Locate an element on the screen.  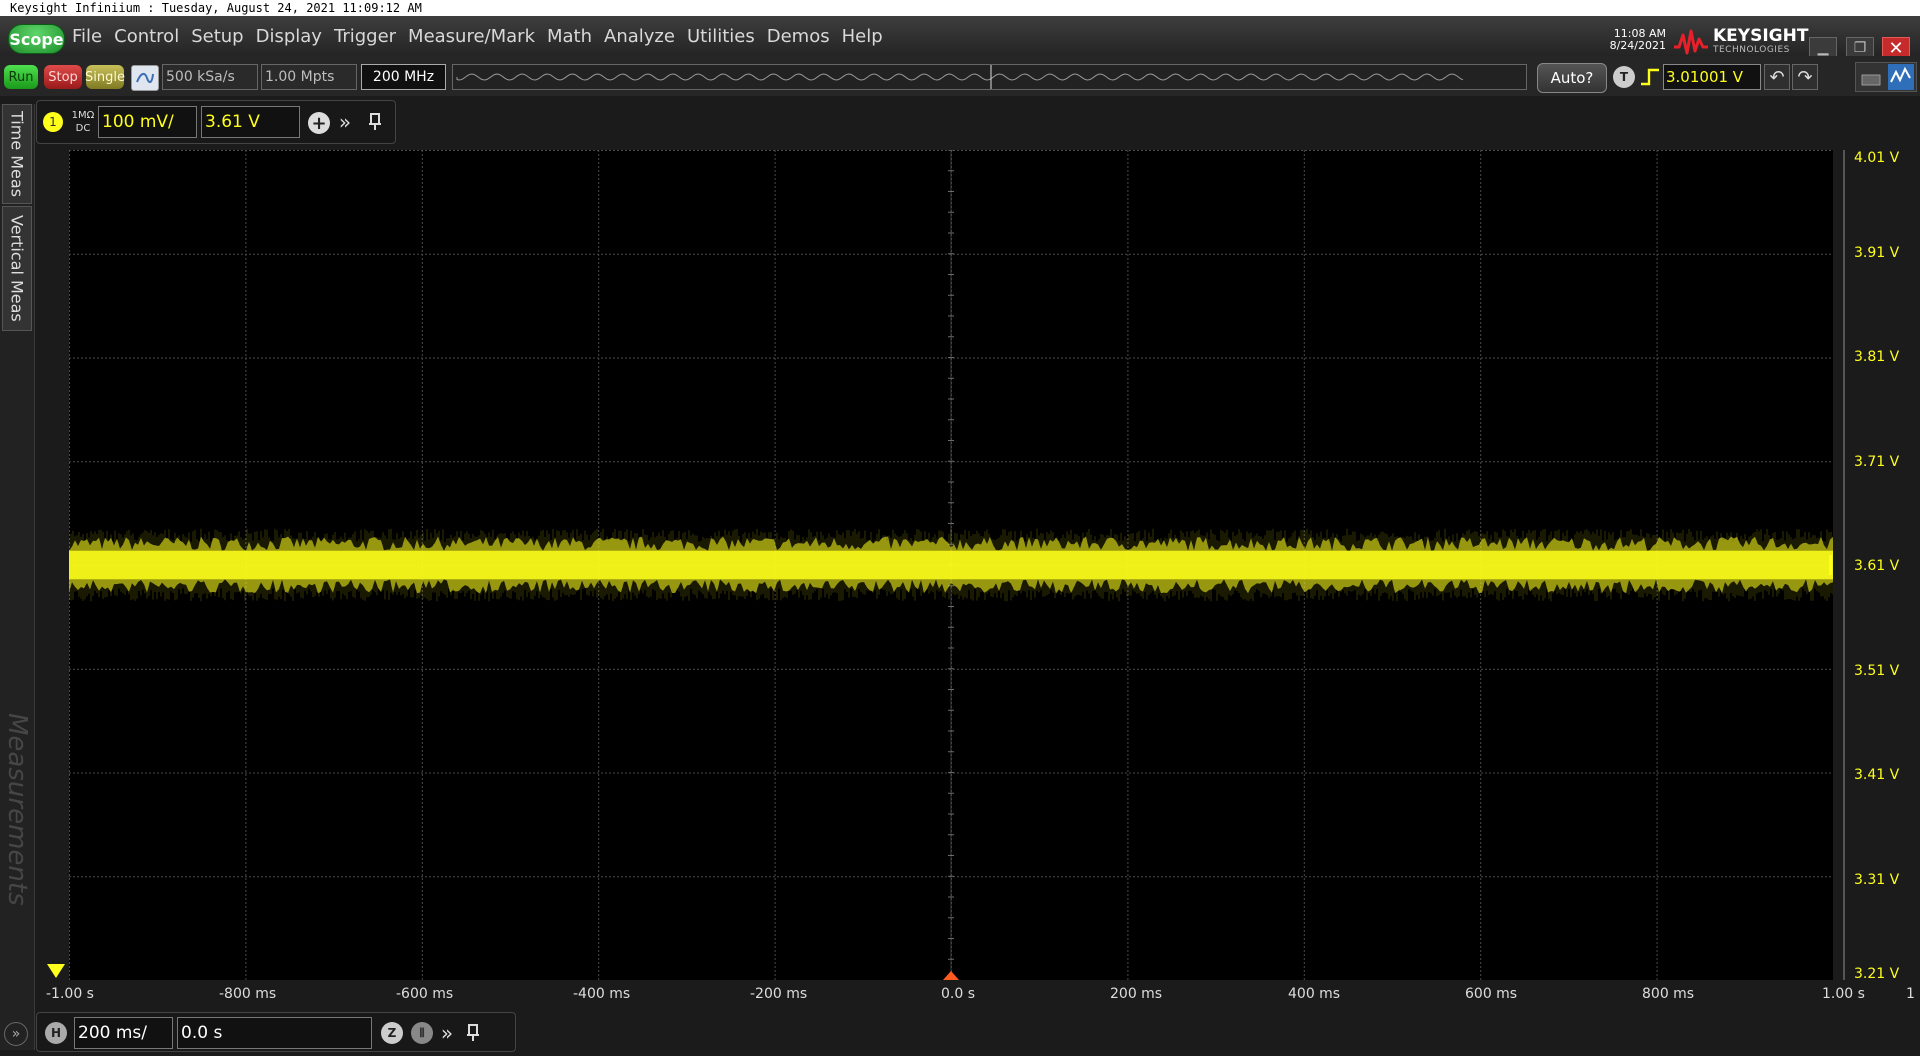
x-axis-end-marker: 1 is located at coordinates (1910, 994).